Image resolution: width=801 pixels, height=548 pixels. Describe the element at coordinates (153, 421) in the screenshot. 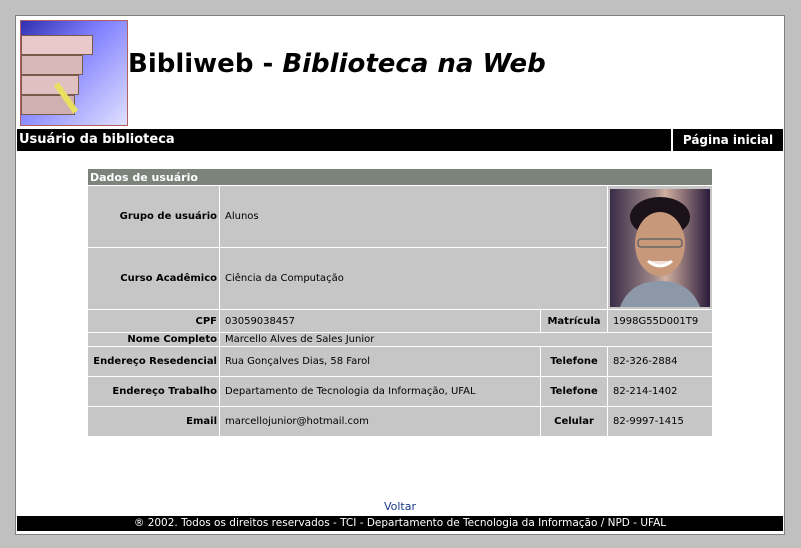

I see `email-label: Email` at that location.